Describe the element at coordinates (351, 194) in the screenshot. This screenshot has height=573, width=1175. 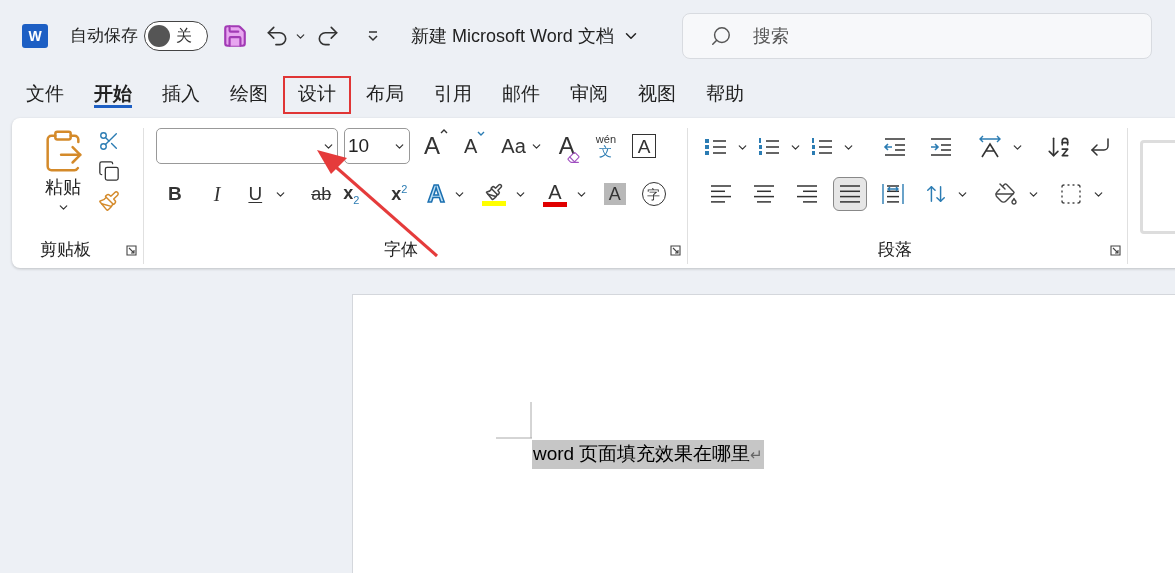
I see `subscript-button: x$_{2}$` at that location.